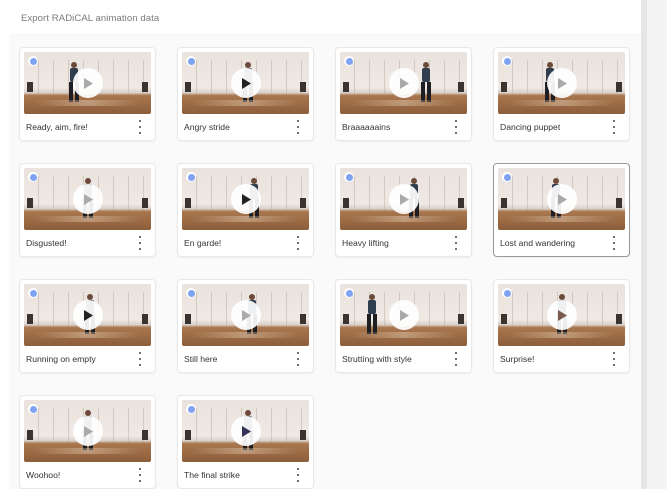 The width and height of the screenshot is (667, 489). What do you see at coordinates (517, 359) in the screenshot?
I see `animation-title: Surprise!` at bounding box center [517, 359].